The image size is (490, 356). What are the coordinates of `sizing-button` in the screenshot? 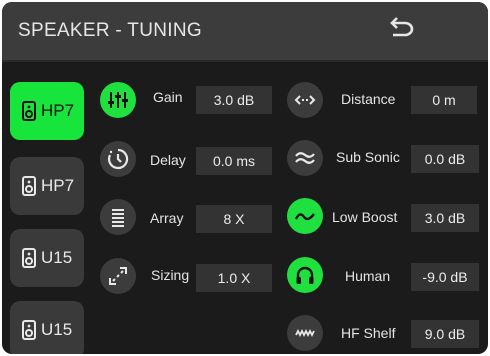 It's located at (118, 276).